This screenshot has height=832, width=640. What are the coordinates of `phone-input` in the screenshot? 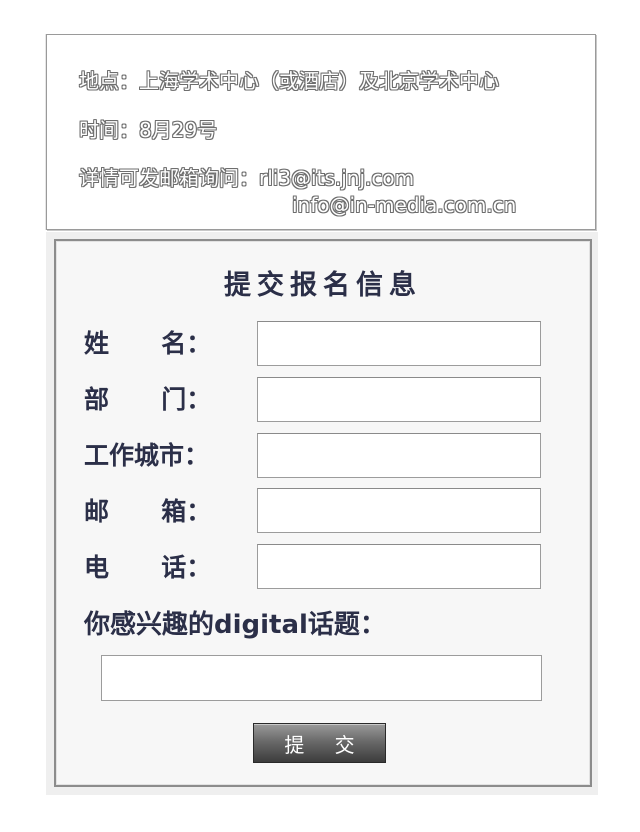 It's located at (399, 566).